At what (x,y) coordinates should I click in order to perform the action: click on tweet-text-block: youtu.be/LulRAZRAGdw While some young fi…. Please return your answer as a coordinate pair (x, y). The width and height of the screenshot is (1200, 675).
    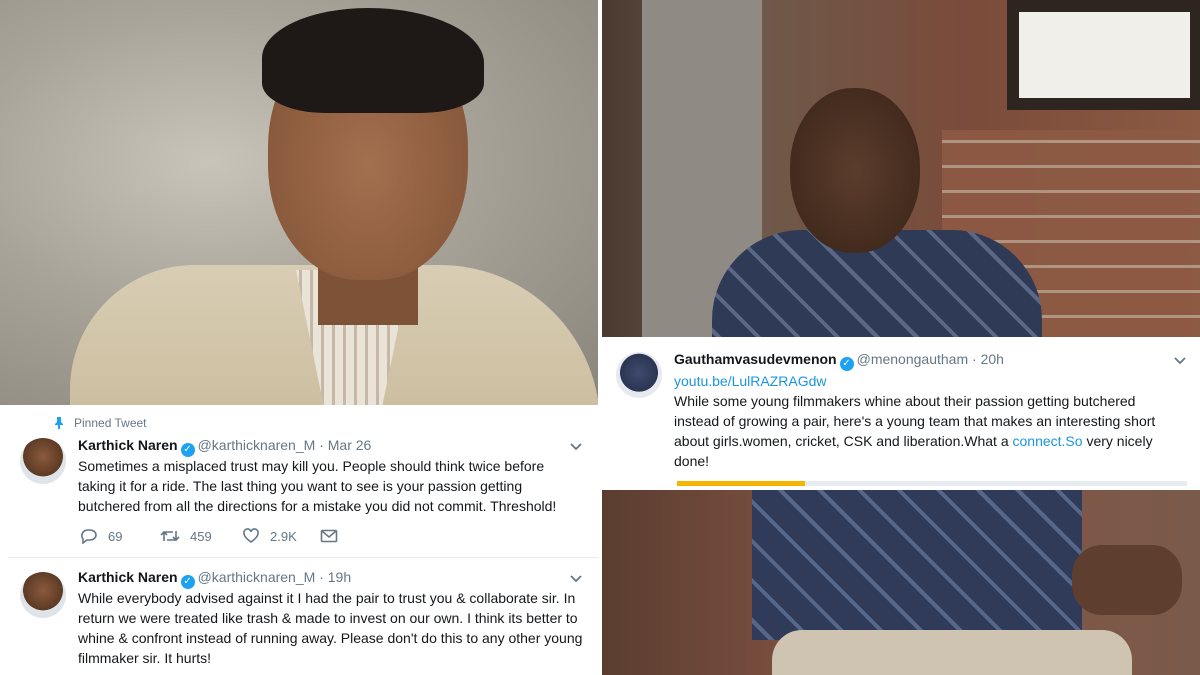
    Looking at the image, I should click on (924, 421).